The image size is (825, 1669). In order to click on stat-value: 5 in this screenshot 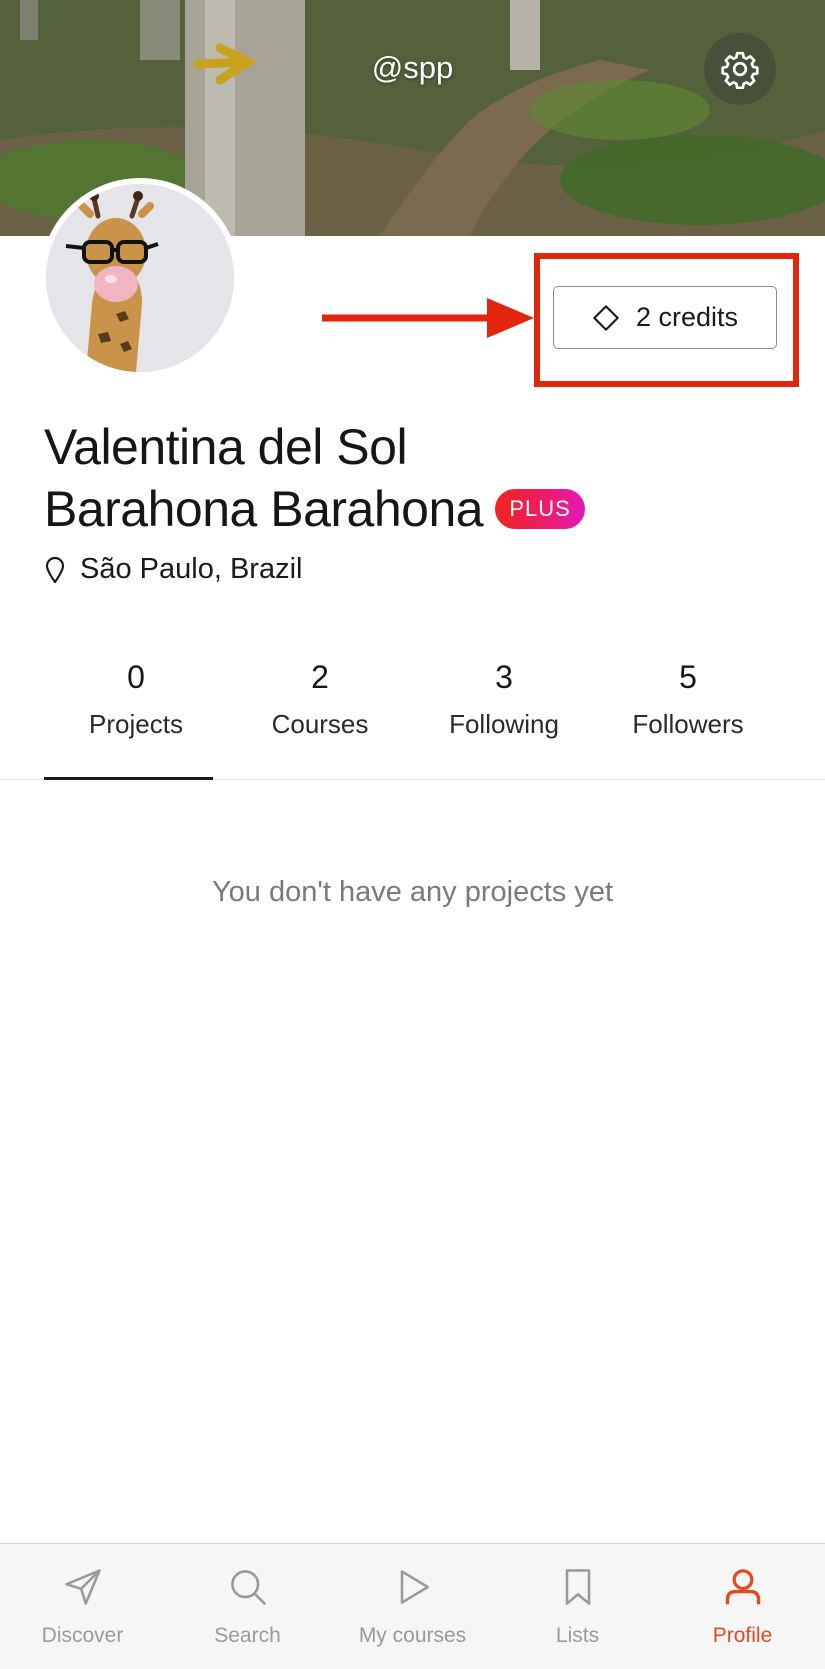, I will do `click(688, 677)`.